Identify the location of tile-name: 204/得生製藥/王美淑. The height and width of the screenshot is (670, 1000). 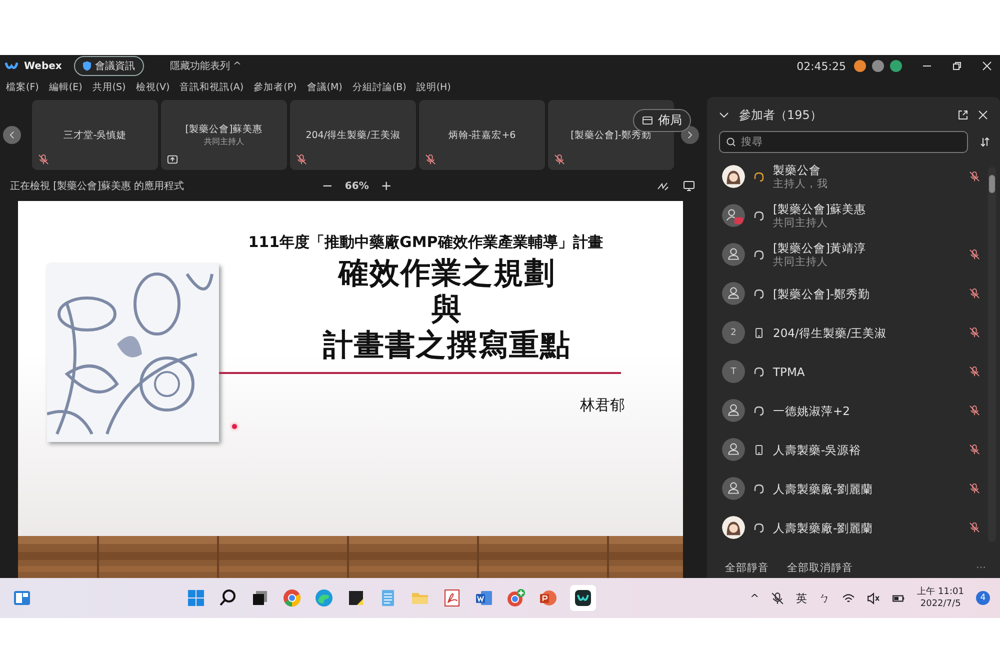
(353, 135).